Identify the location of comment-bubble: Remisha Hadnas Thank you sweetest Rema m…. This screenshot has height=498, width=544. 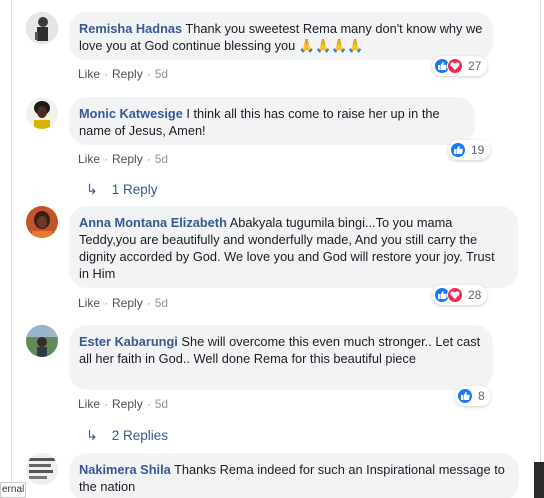
(281, 36).